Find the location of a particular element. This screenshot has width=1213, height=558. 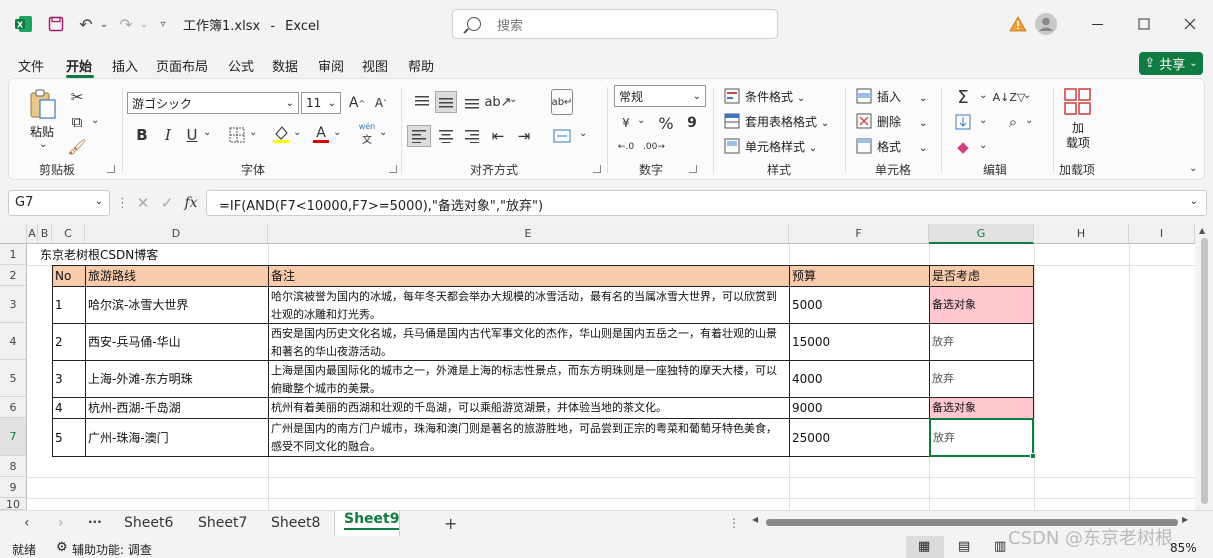

column-header-I: I is located at coordinates (1162, 234).